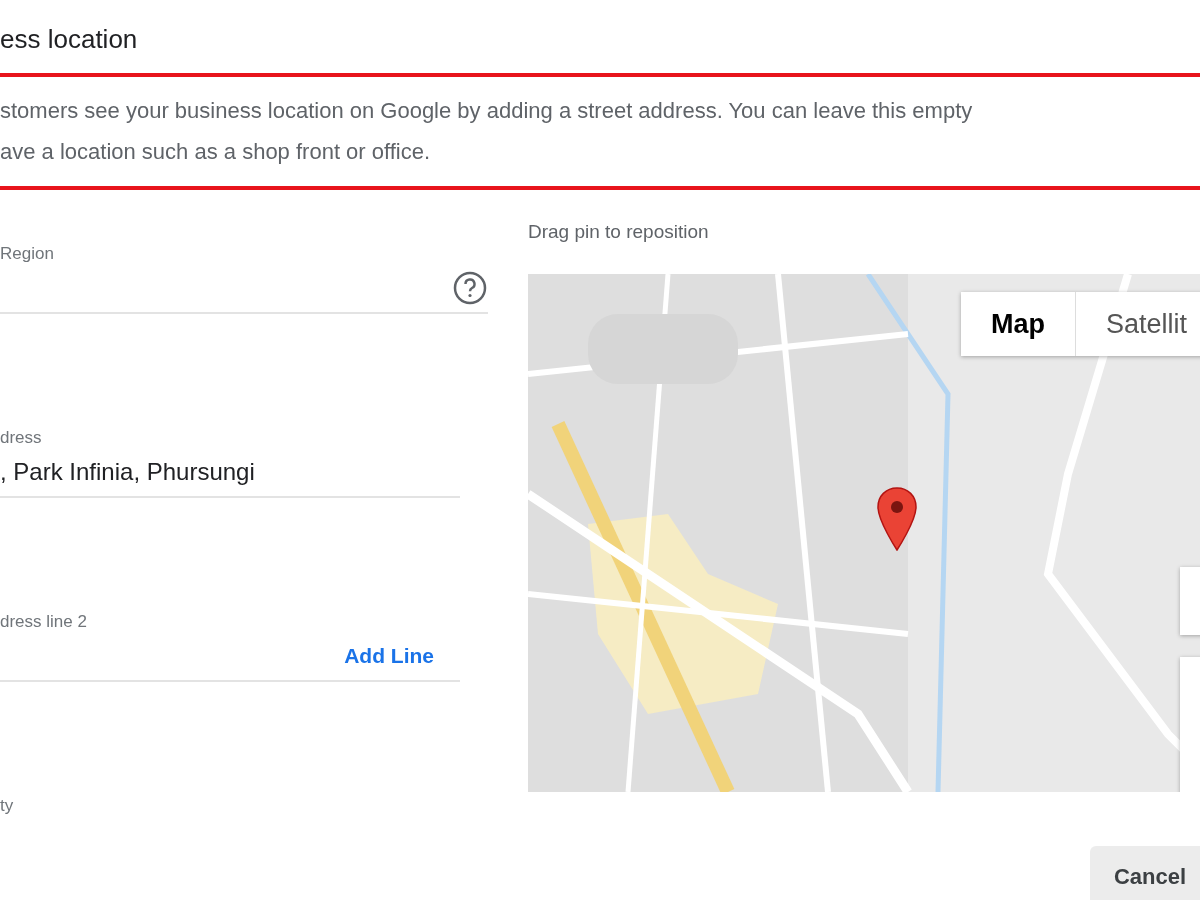 The height and width of the screenshot is (900, 1200). Describe the element at coordinates (470, 288) in the screenshot. I see `help-icon` at that location.